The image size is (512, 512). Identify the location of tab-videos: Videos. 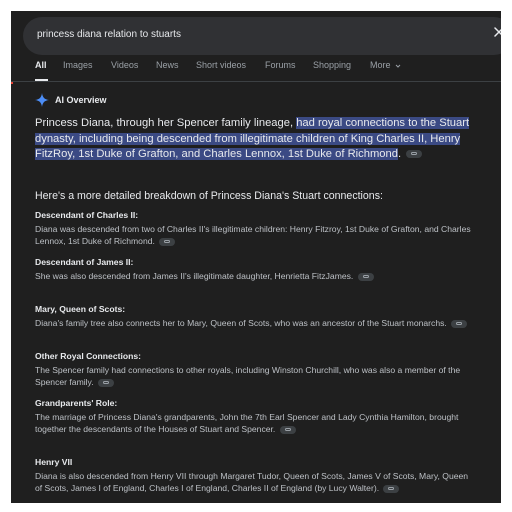
(124, 65).